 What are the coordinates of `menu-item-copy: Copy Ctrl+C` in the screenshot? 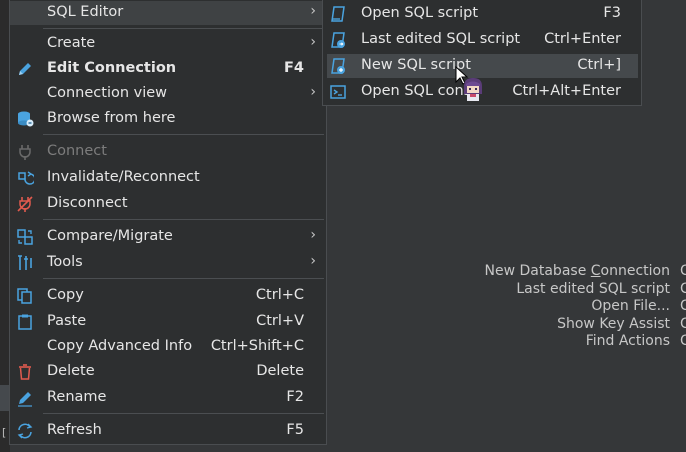 It's located at (168, 296).